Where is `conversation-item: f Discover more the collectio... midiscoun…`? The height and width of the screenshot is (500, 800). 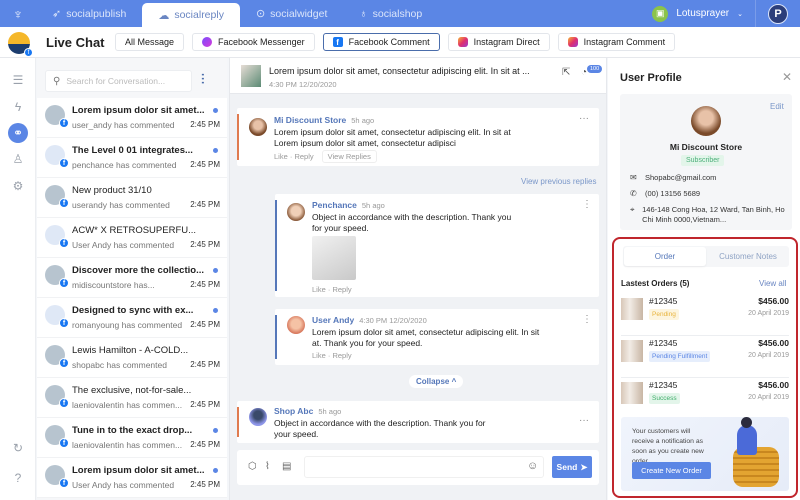
conversation-item: f Discover more the collectio... midiscoun… is located at coordinates (132, 278).